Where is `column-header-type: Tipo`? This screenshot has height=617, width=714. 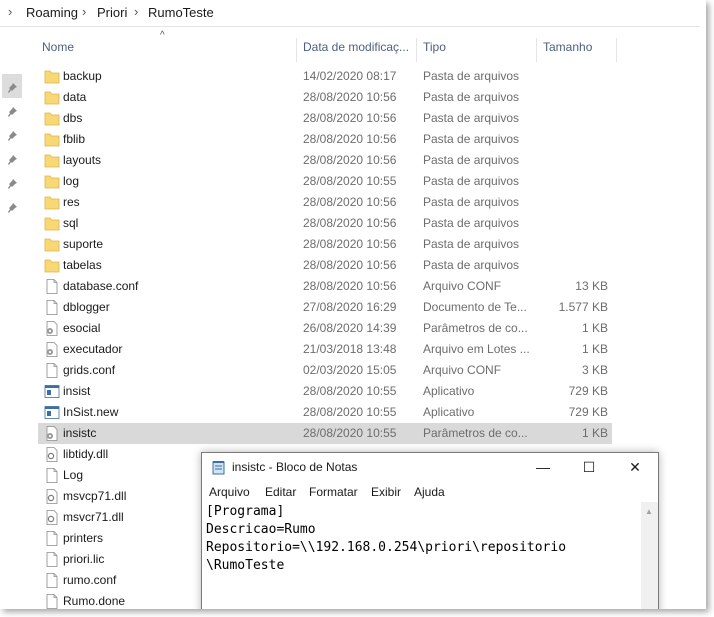 column-header-type: Tipo is located at coordinates (434, 50).